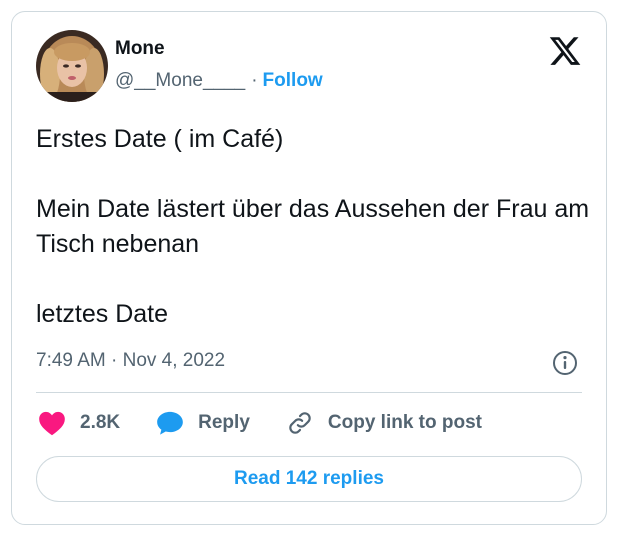 This screenshot has height=538, width=620. What do you see at coordinates (72, 66) in the screenshot?
I see `author-avatar` at bounding box center [72, 66].